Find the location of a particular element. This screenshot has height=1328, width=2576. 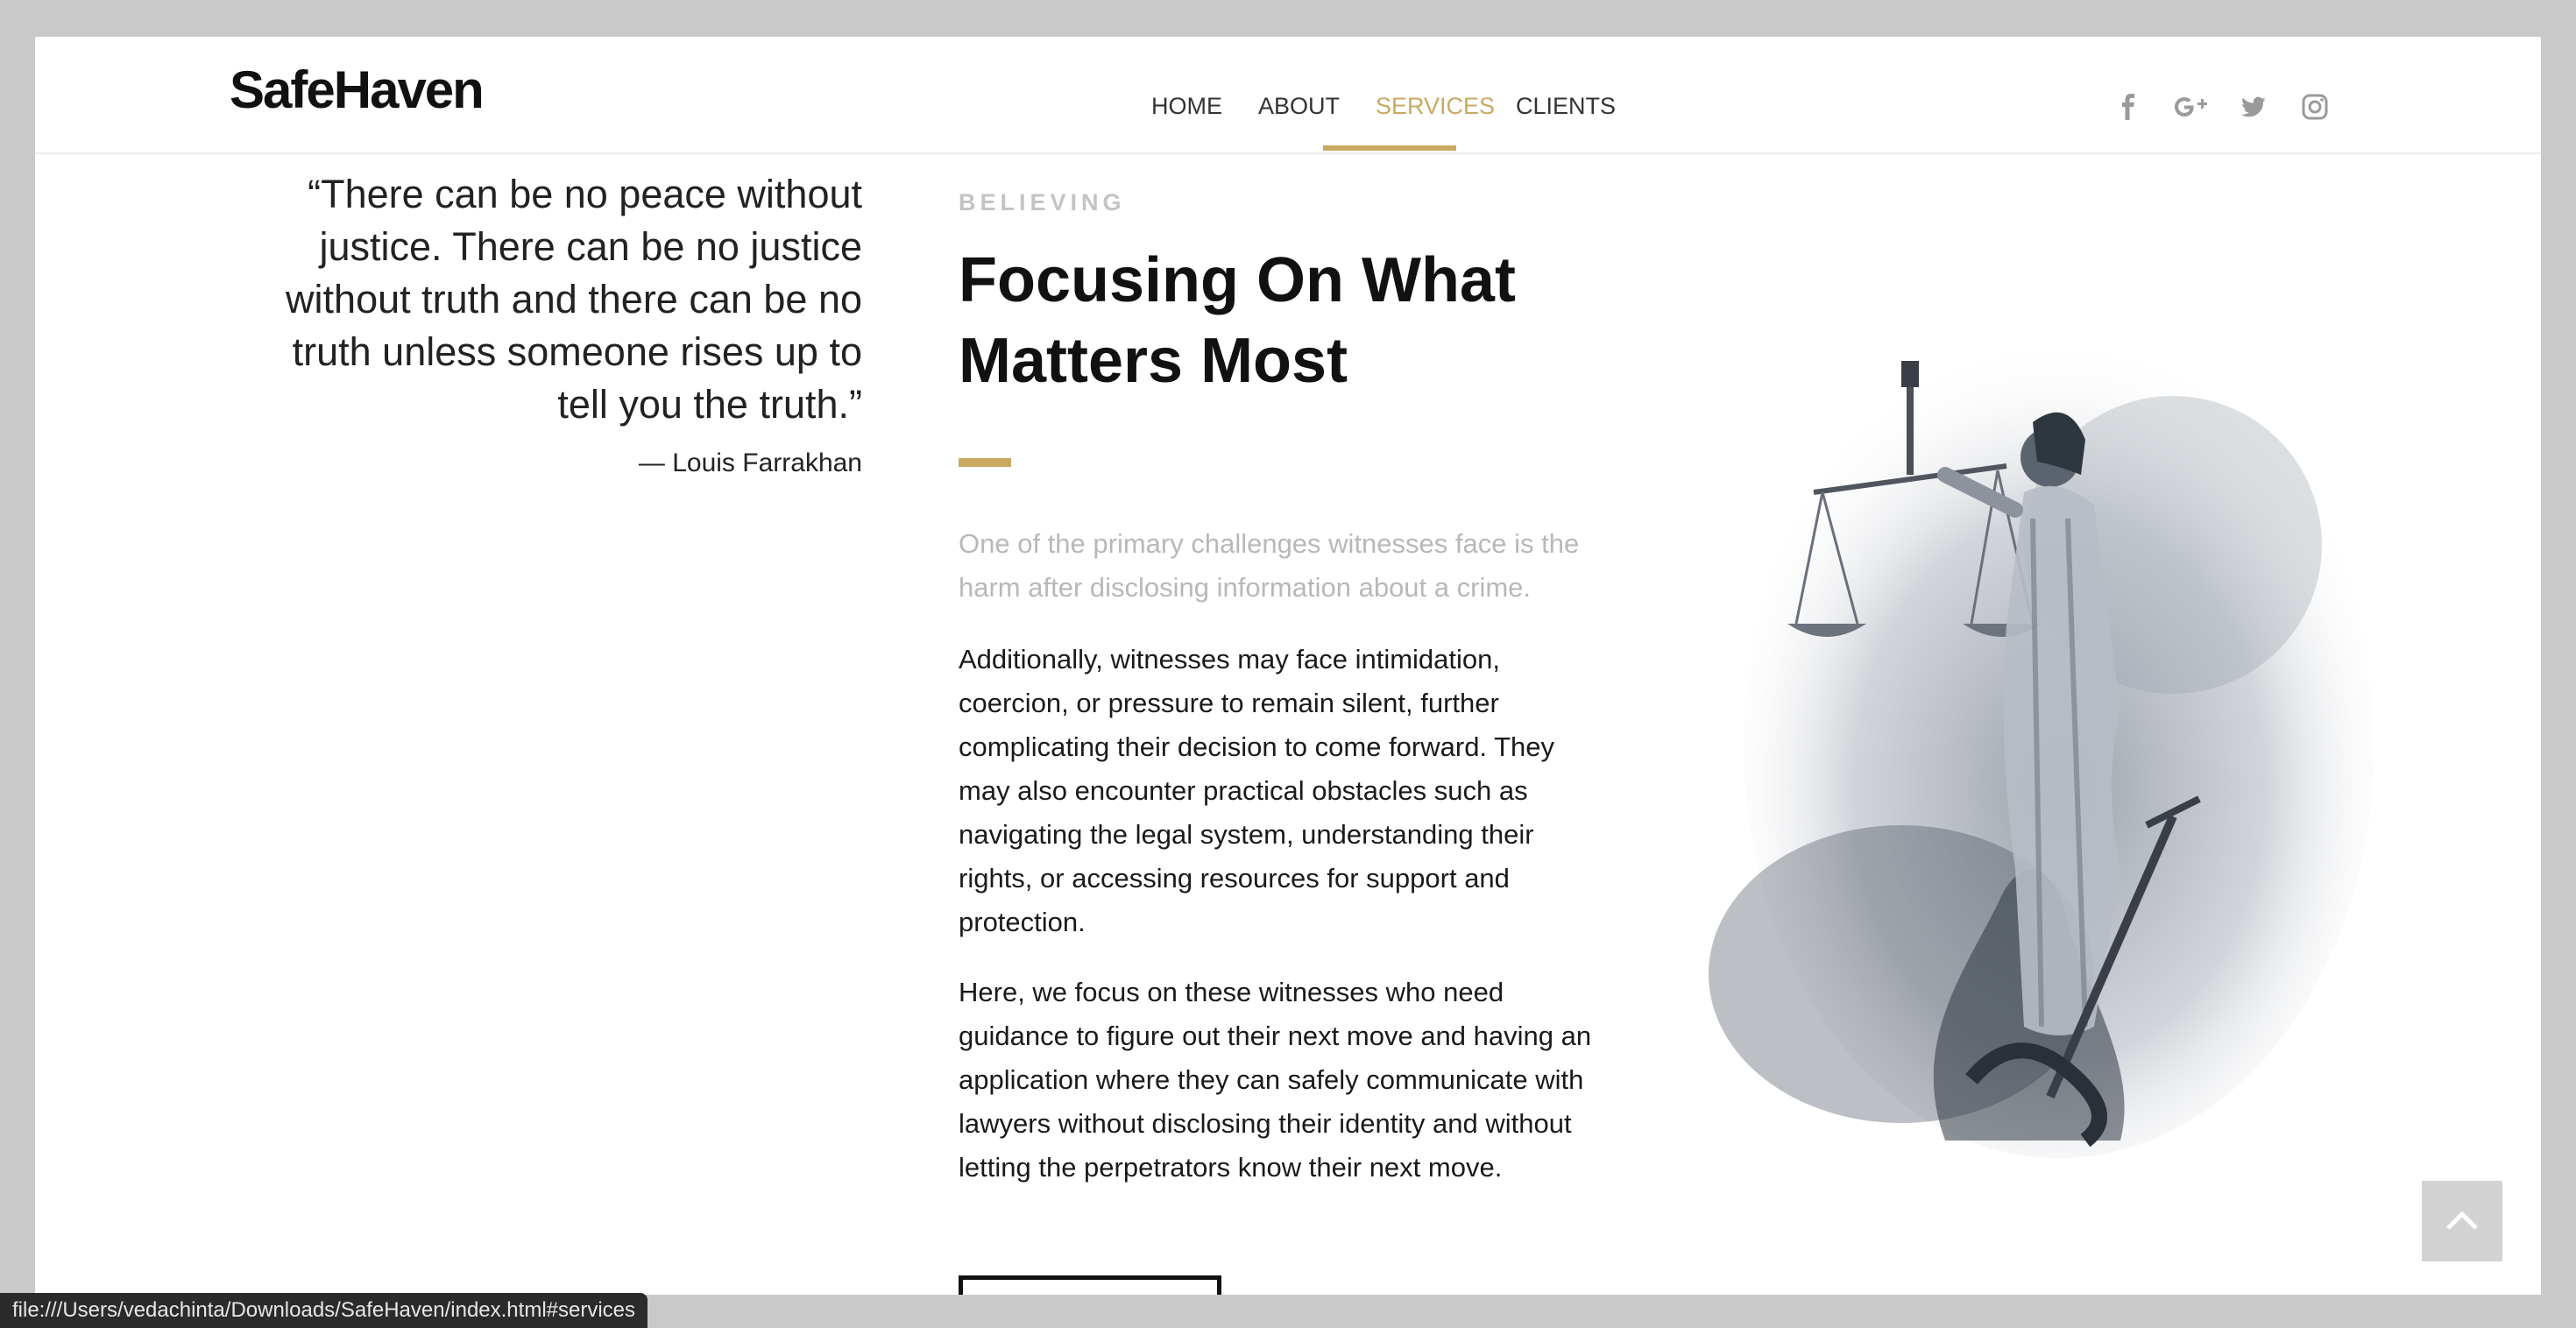

nav-services: SERVICES is located at coordinates (1435, 106).